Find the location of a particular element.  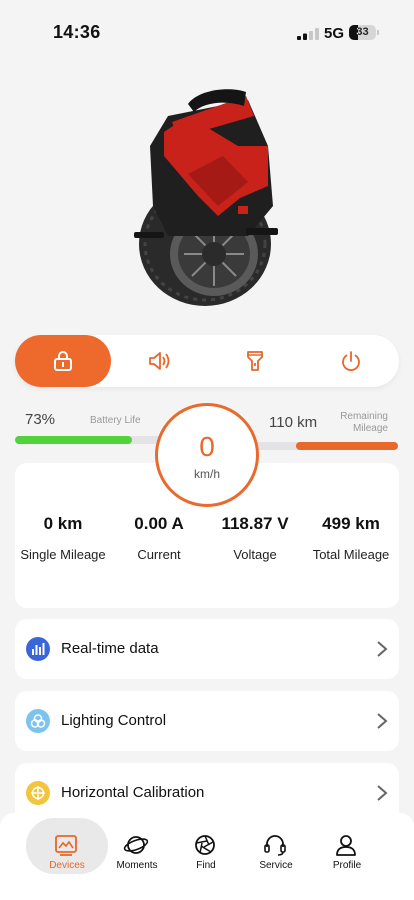

aperture-icon is located at coordinates (205, 845).